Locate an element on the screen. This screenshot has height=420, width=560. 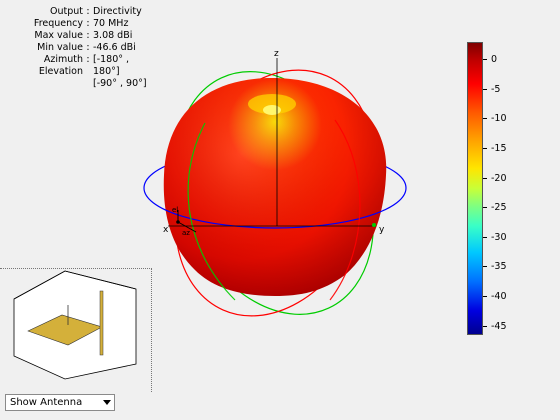
azimuth-label: az is located at coordinates (186, 233).